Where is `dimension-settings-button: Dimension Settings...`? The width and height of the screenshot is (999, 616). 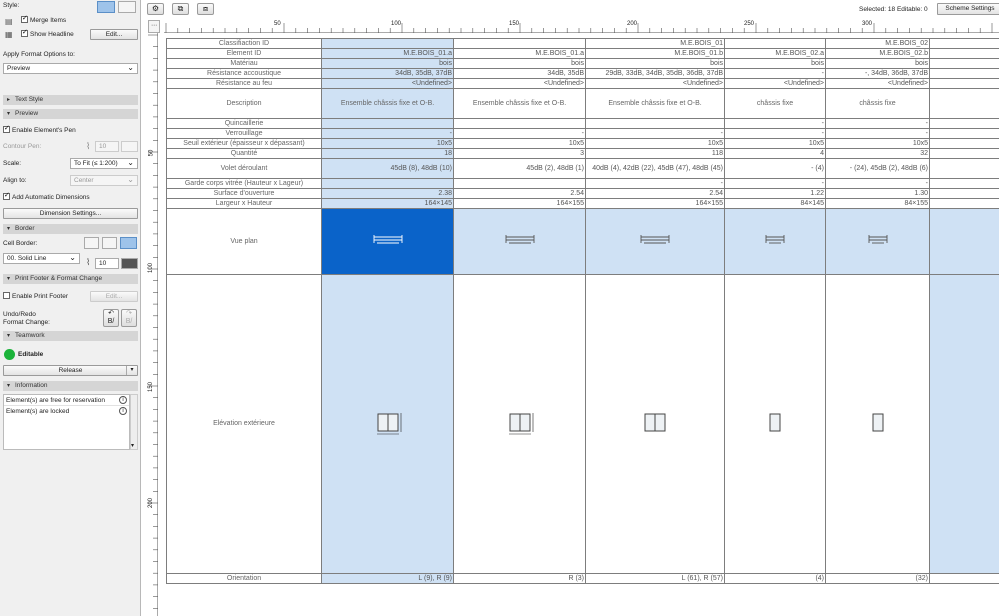 dimension-settings-button: Dimension Settings... is located at coordinates (70, 213).